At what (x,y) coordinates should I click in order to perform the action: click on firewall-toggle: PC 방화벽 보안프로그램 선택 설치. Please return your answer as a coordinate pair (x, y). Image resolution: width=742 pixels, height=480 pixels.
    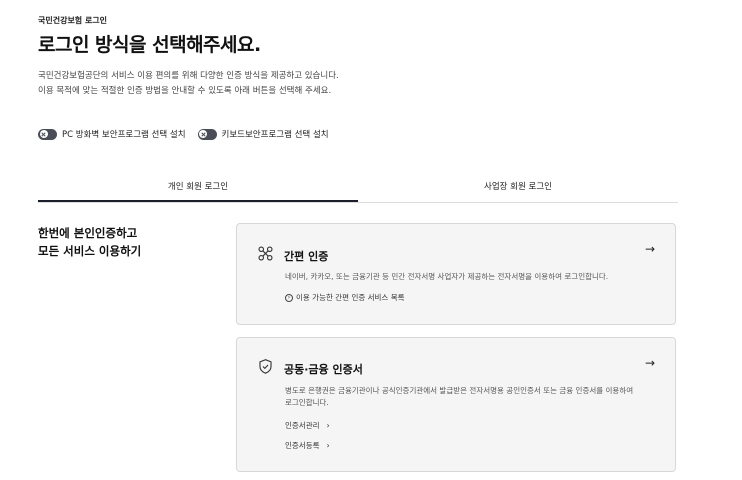
    Looking at the image, I should click on (112, 134).